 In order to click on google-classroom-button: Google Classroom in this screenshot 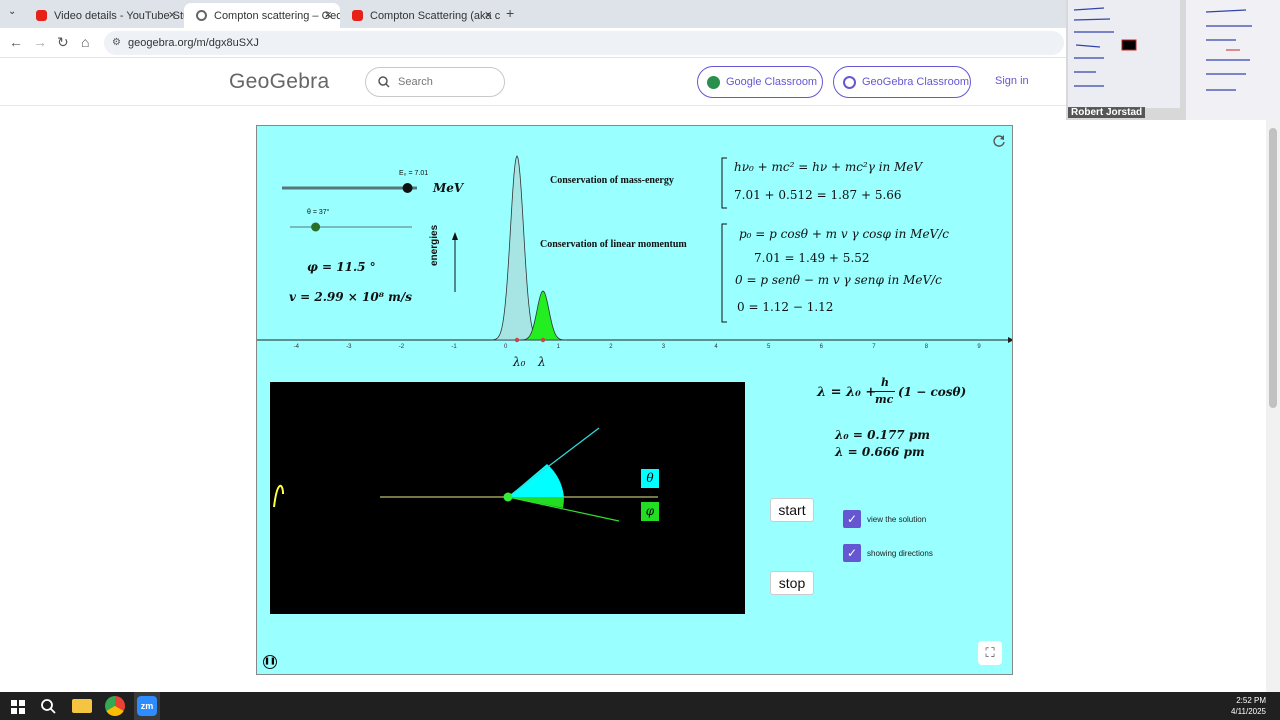, I will do `click(760, 82)`.